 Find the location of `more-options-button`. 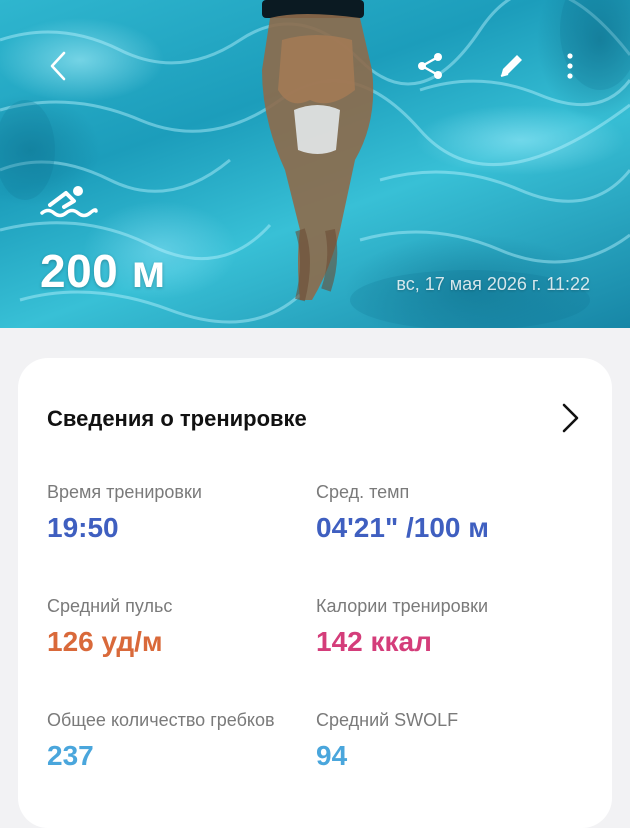

more-options-button is located at coordinates (570, 66).